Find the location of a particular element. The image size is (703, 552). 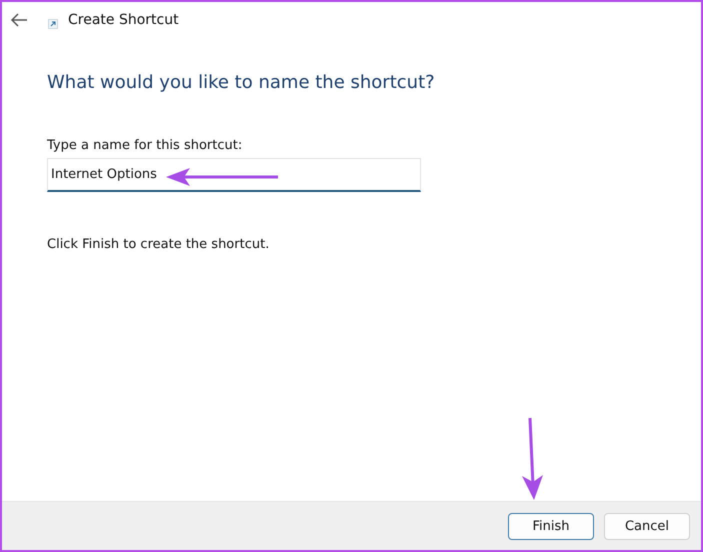

shortcut-icon is located at coordinates (53, 24).